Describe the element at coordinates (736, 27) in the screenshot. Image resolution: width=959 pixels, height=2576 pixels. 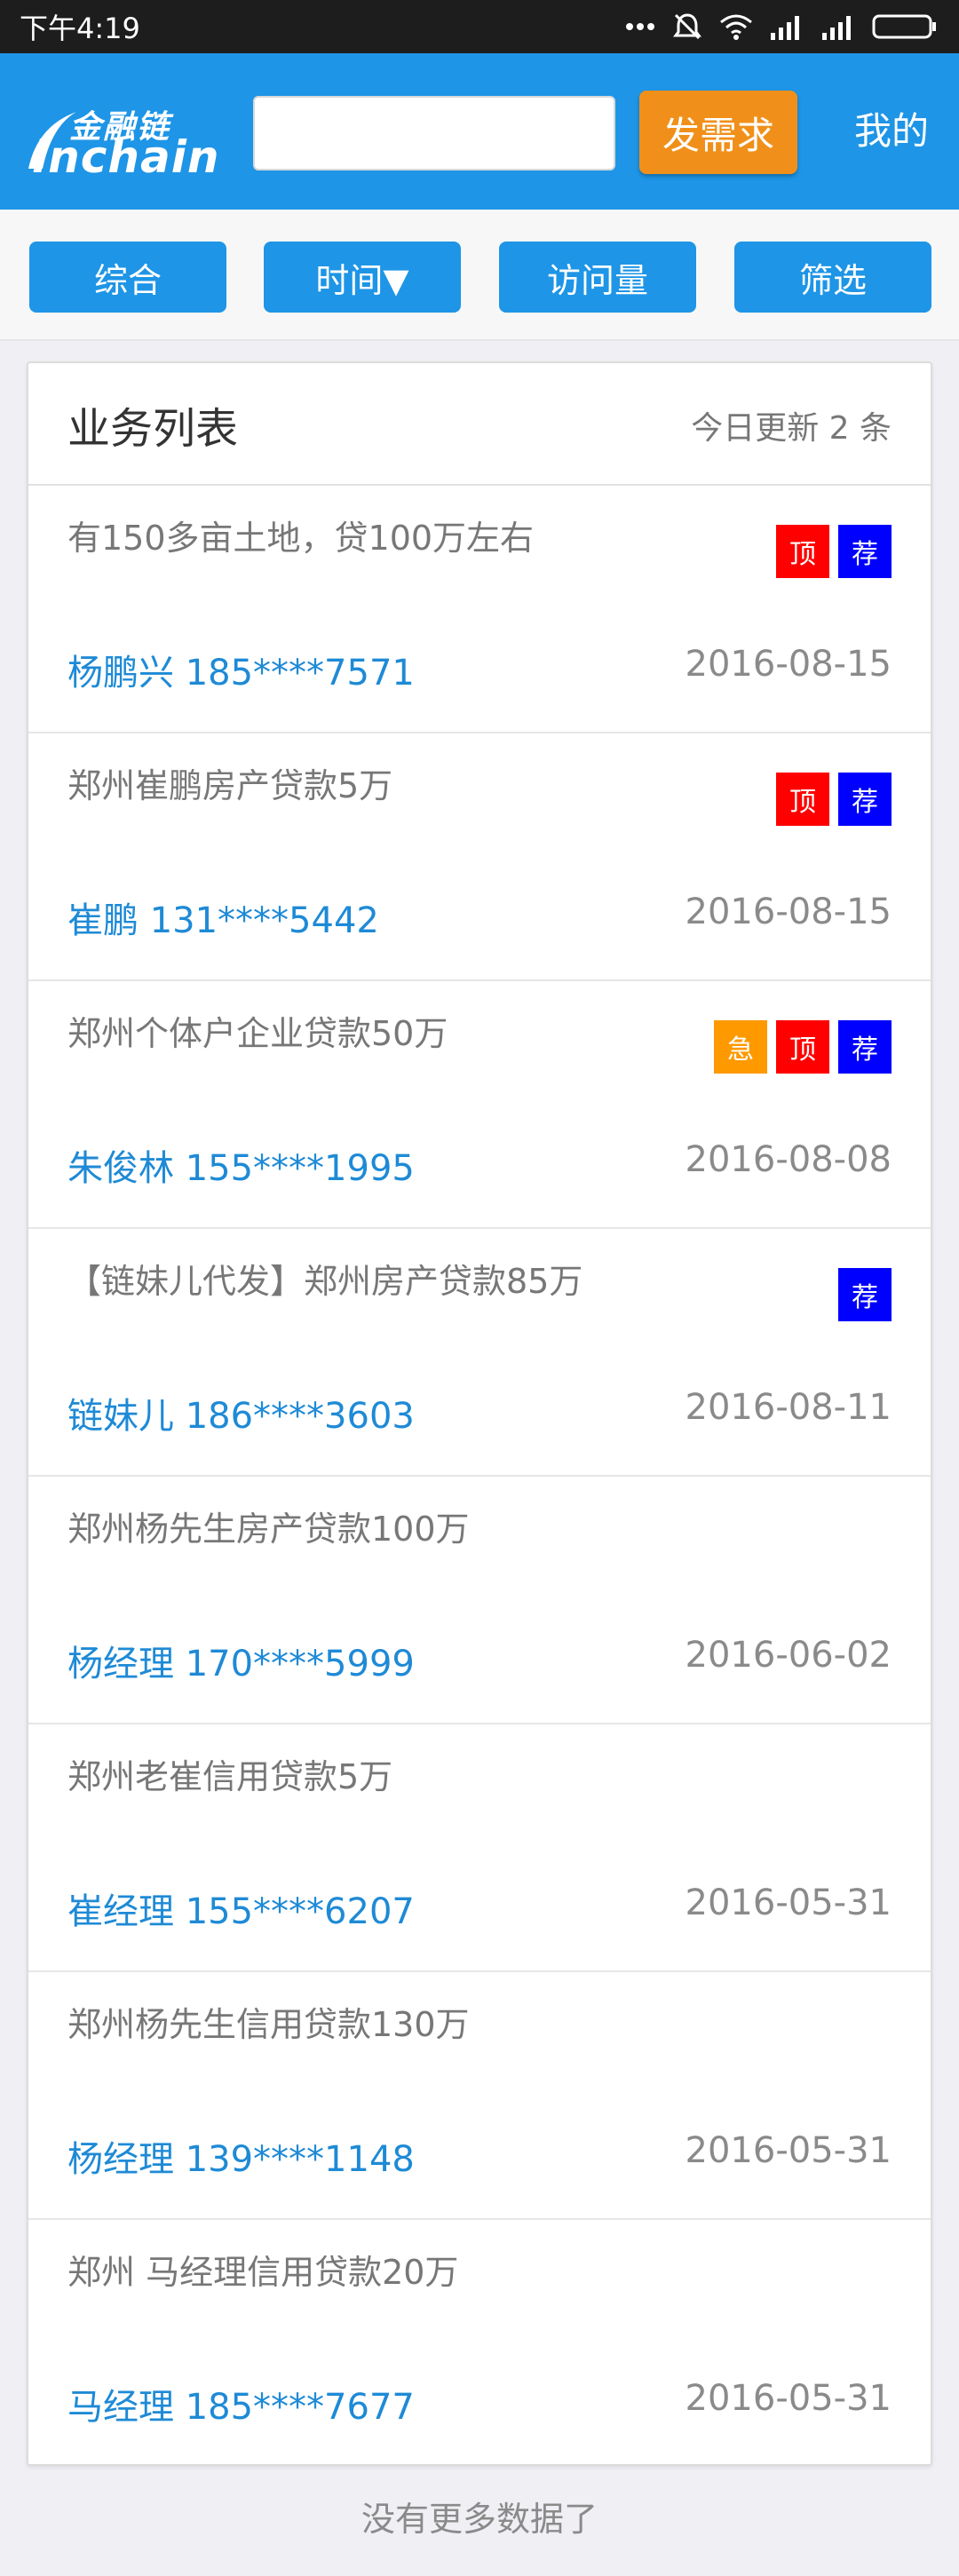
I see `wifi-icon` at that location.